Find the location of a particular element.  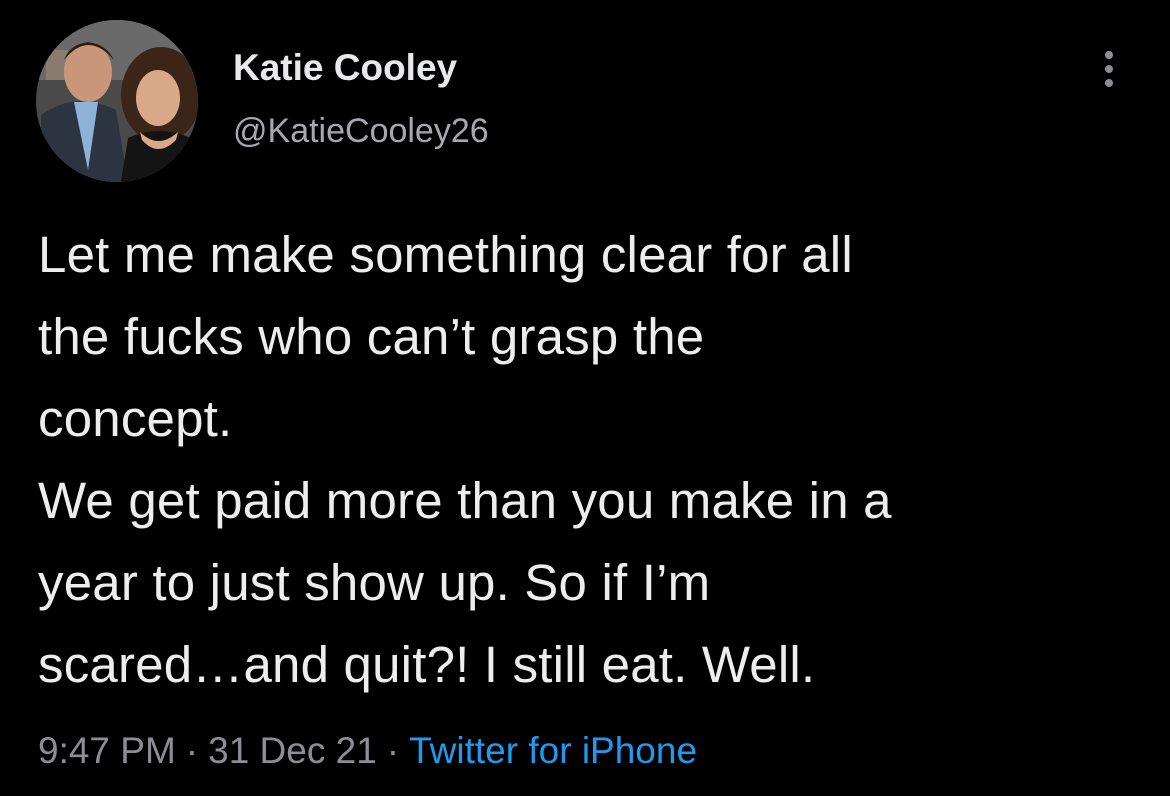

tweet-source-link: Twitter for iPhone is located at coordinates (553, 750).